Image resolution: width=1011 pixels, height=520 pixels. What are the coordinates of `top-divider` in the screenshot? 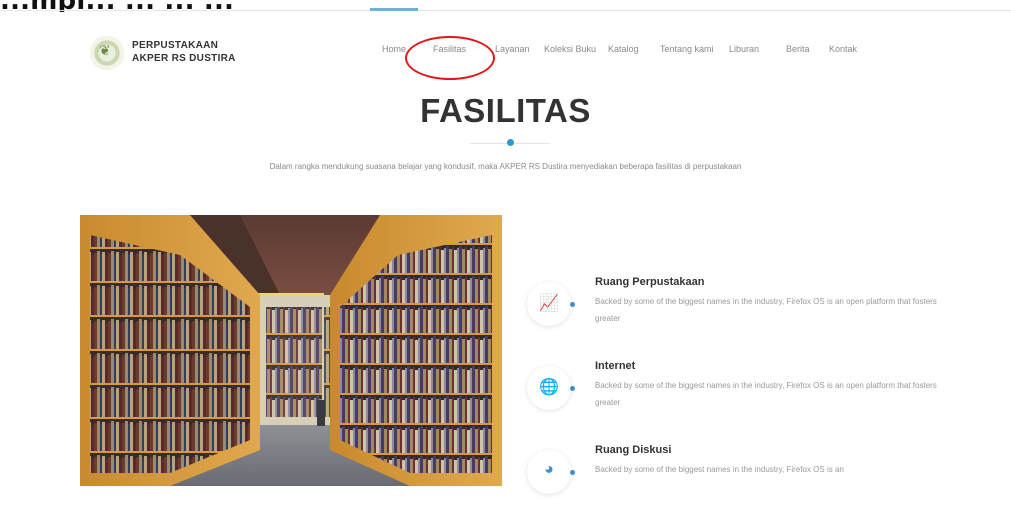 It's located at (505, 10).